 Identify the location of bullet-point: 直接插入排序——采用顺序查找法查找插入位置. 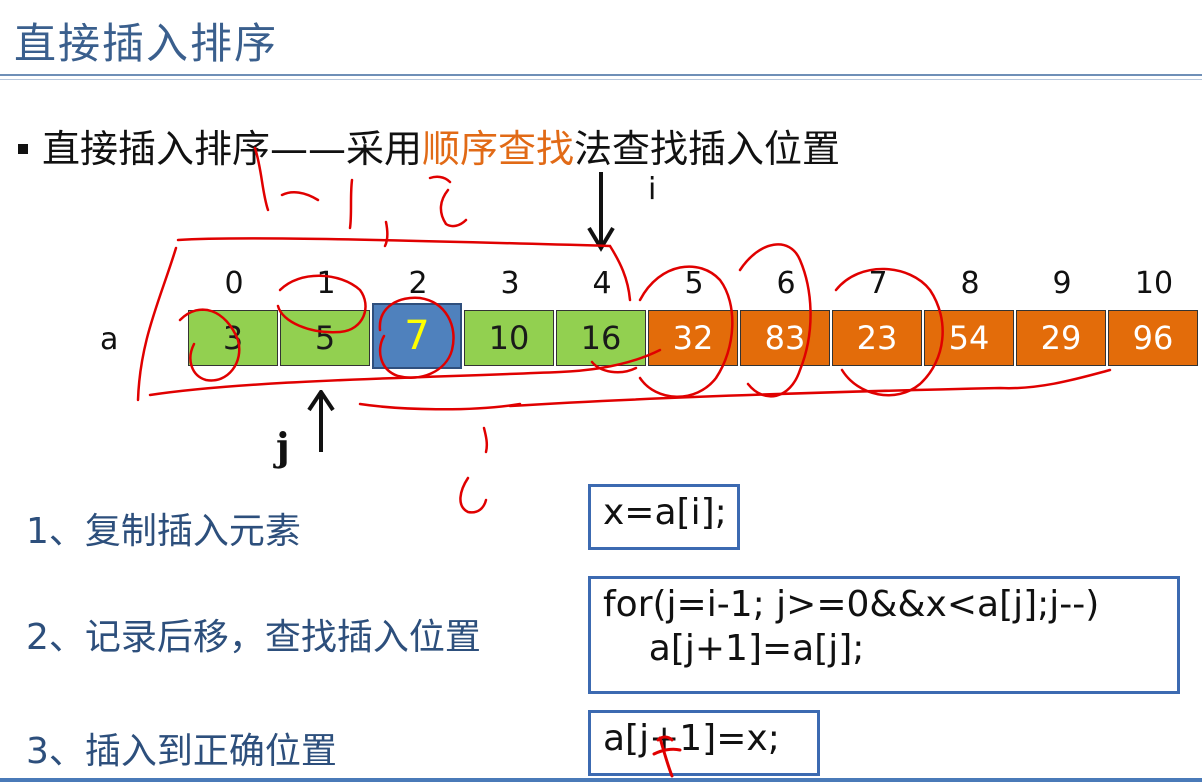
(429, 145).